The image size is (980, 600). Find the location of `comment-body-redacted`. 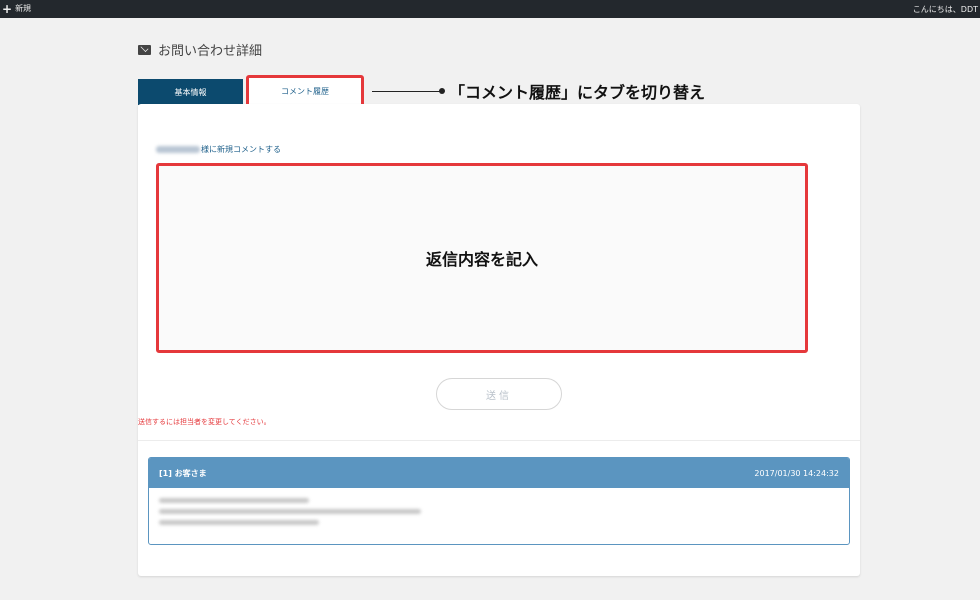

comment-body-redacted is located at coordinates (499, 512).